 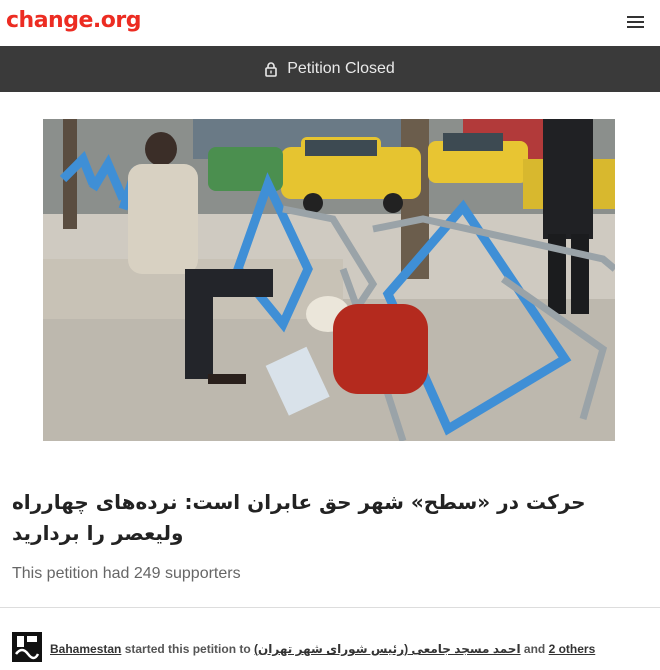 What do you see at coordinates (188, 649) in the screenshot?
I see `started-label: started this petition to` at bounding box center [188, 649].